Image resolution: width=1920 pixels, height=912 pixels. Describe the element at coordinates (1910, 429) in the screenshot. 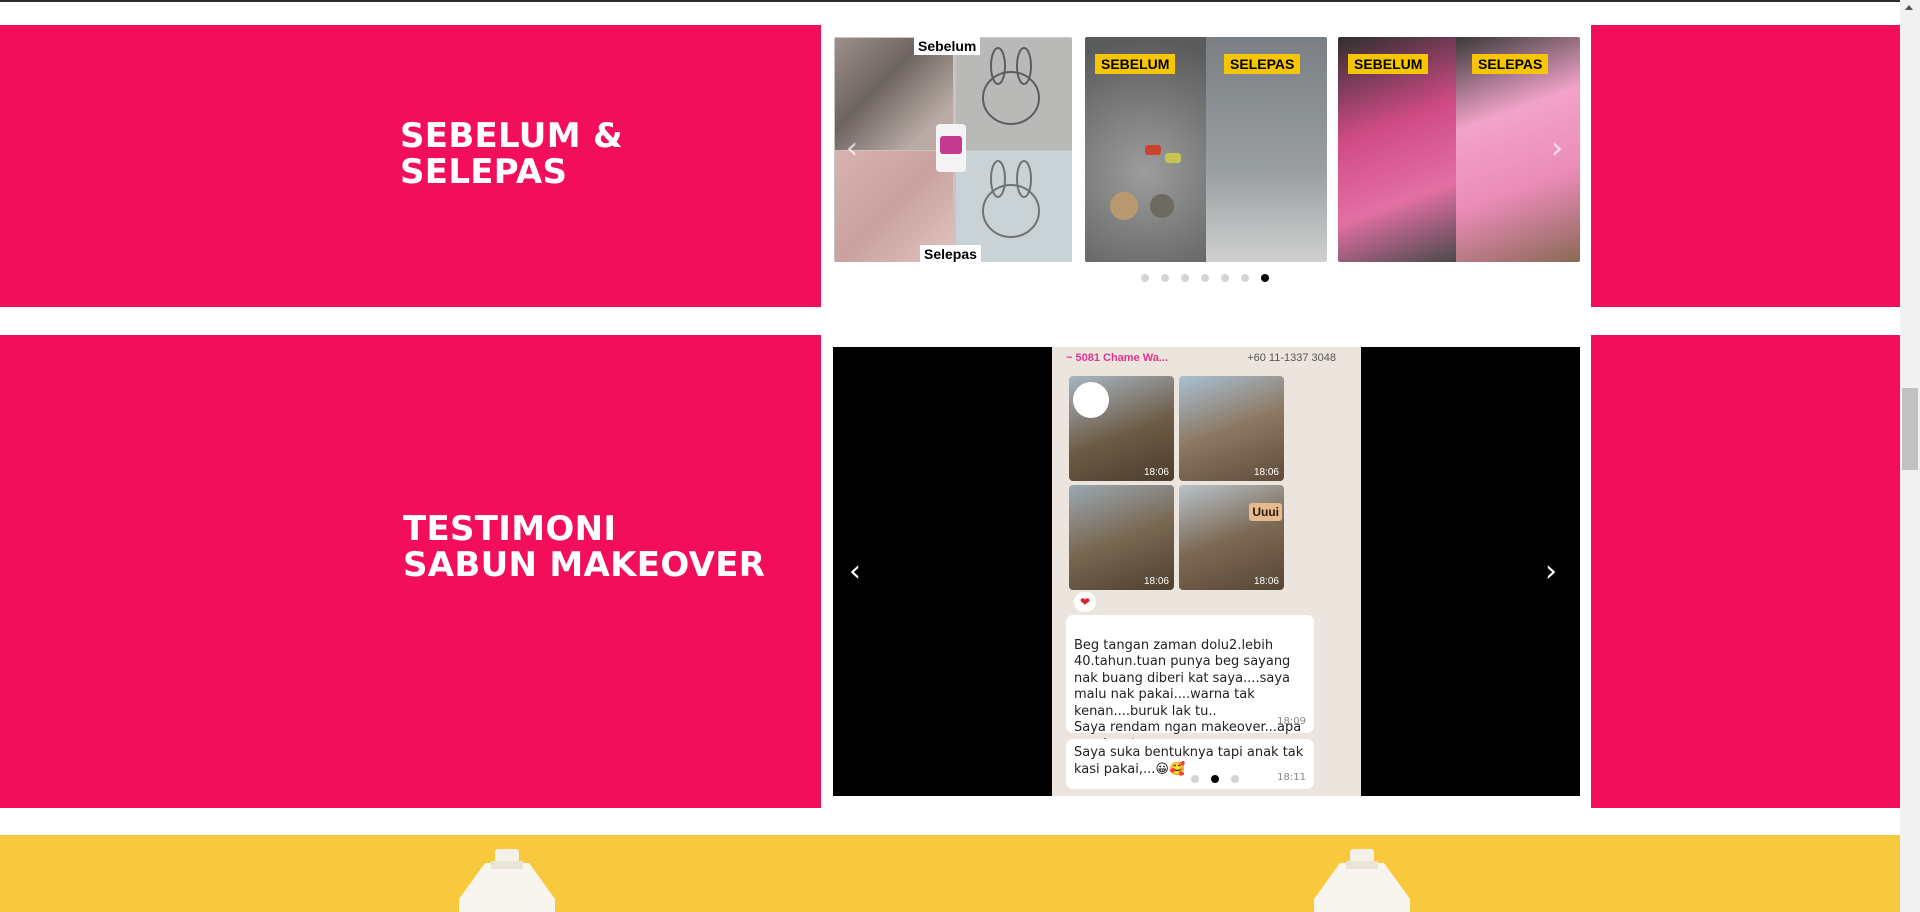

I see `scrollbar-thumb` at that location.